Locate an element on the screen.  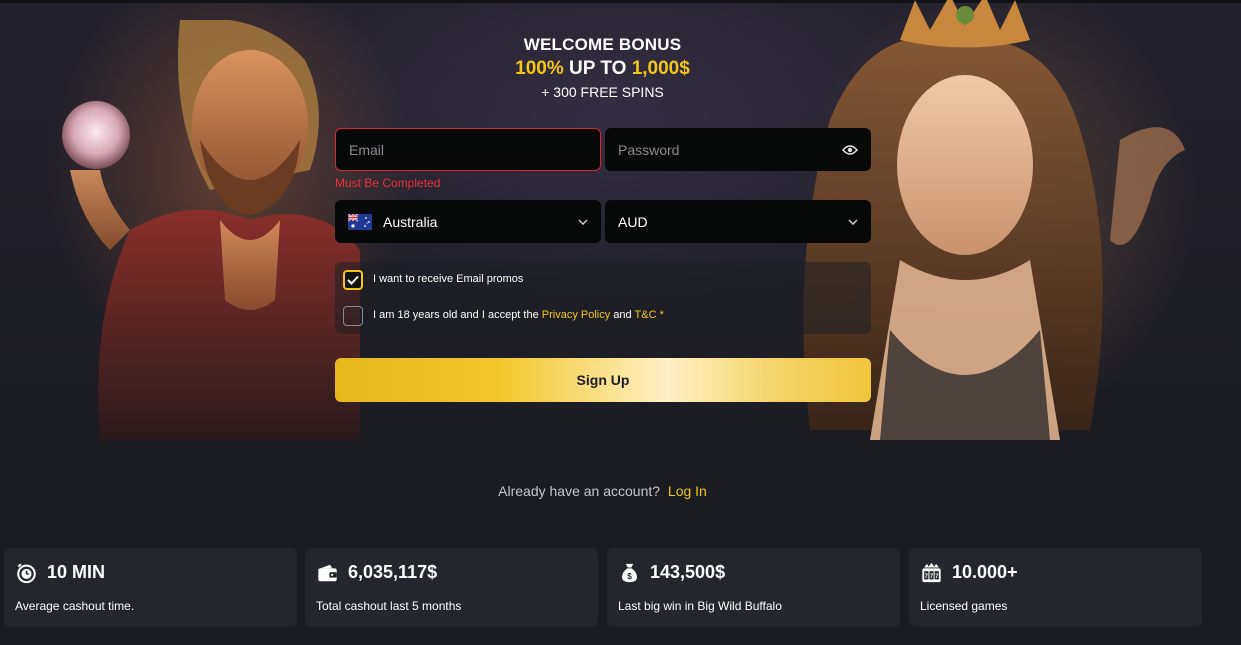
australia-flag-icon is located at coordinates (360, 221).